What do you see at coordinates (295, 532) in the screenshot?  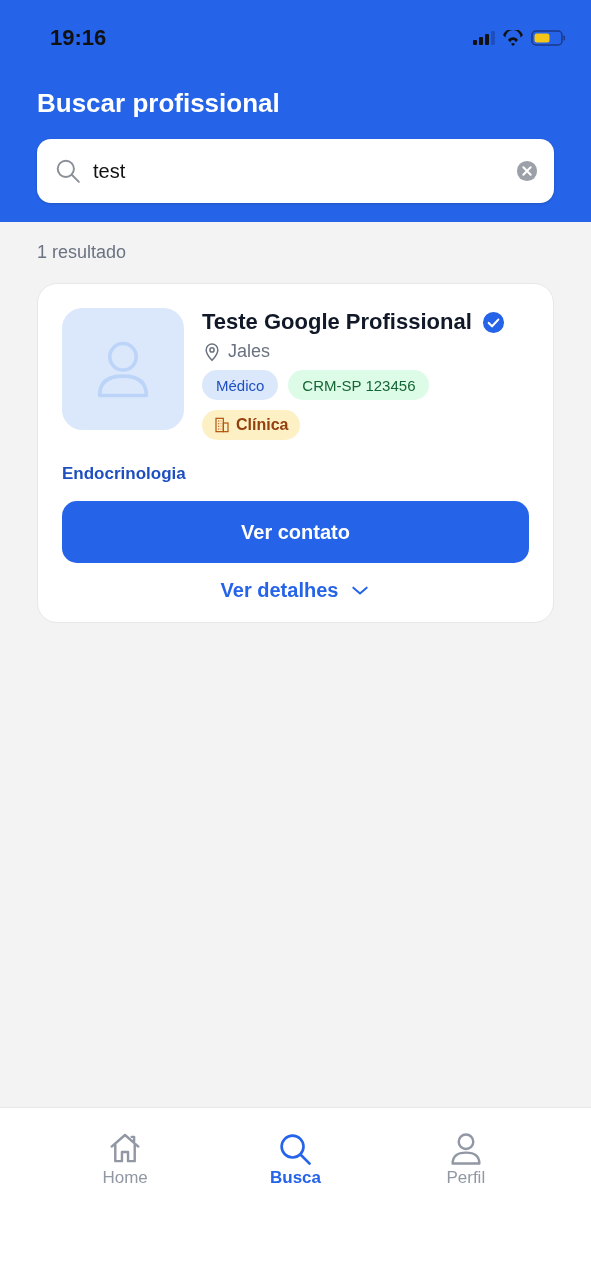 I see `contact-button: Ver contato` at bounding box center [295, 532].